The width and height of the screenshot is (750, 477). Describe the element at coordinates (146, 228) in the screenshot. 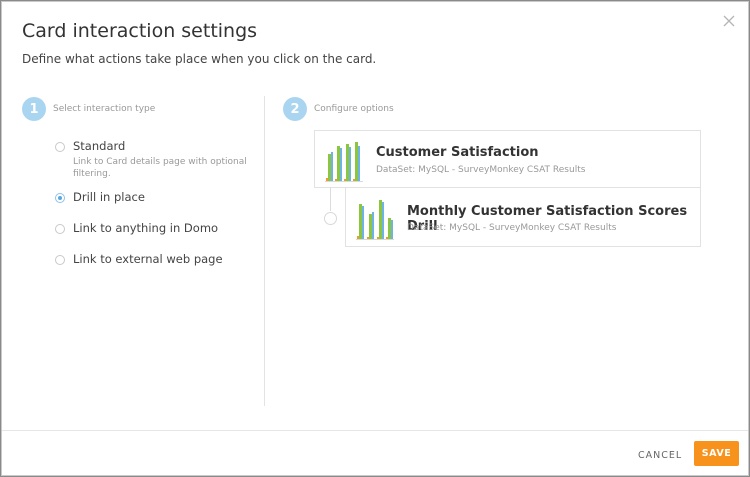

I see `option-link-domo-label: Link to anything in Domo` at that location.